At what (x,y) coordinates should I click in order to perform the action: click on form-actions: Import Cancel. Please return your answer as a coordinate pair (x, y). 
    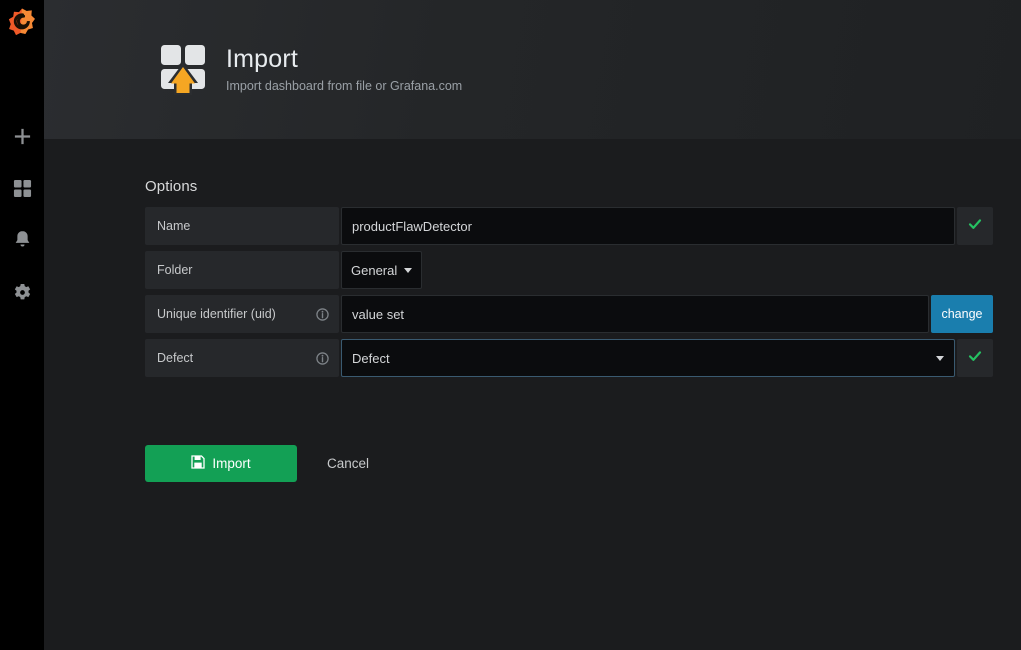
    Looking at the image, I should click on (583, 463).